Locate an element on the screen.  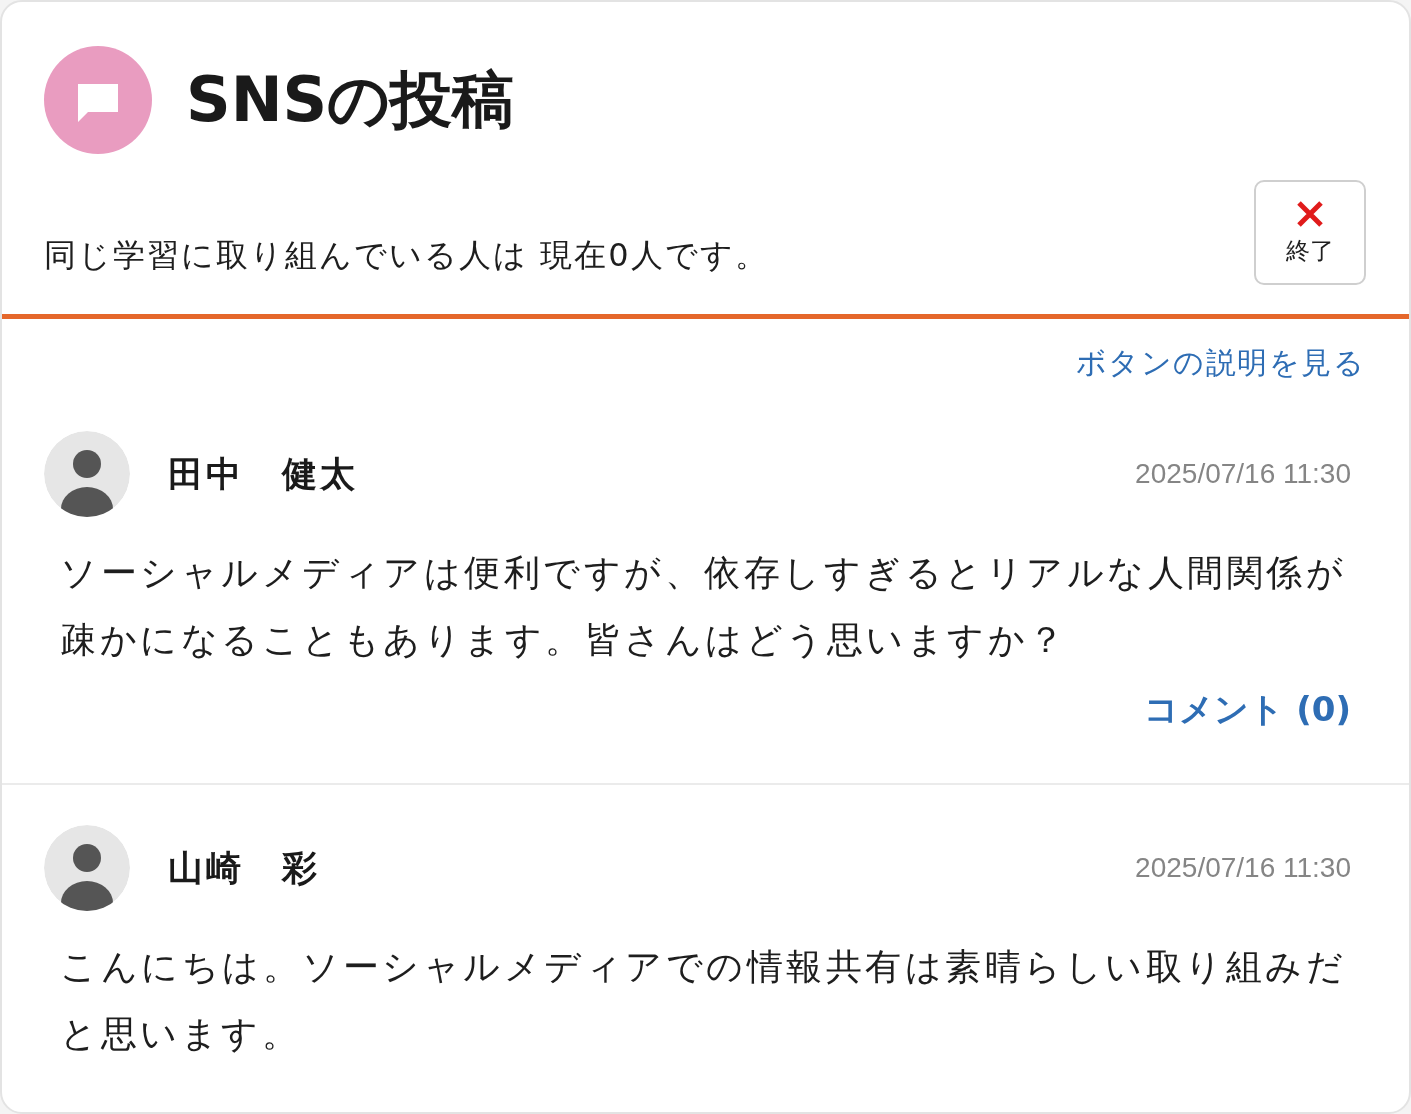
close-icon is located at coordinates (1310, 213).